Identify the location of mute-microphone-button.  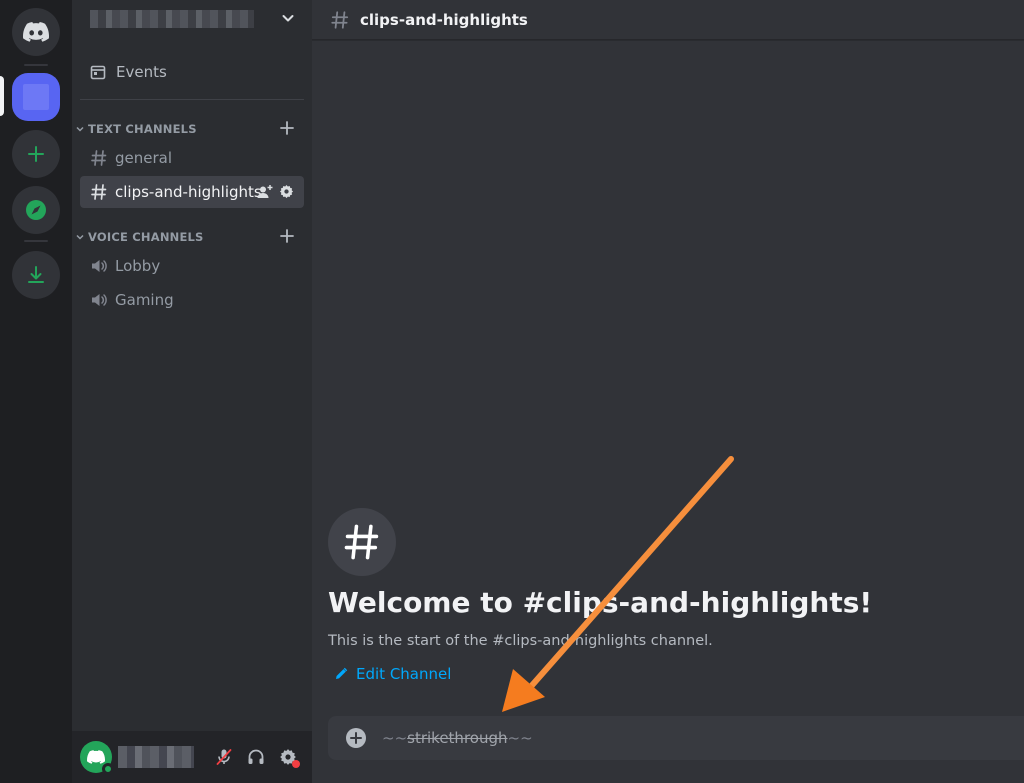
(224, 757).